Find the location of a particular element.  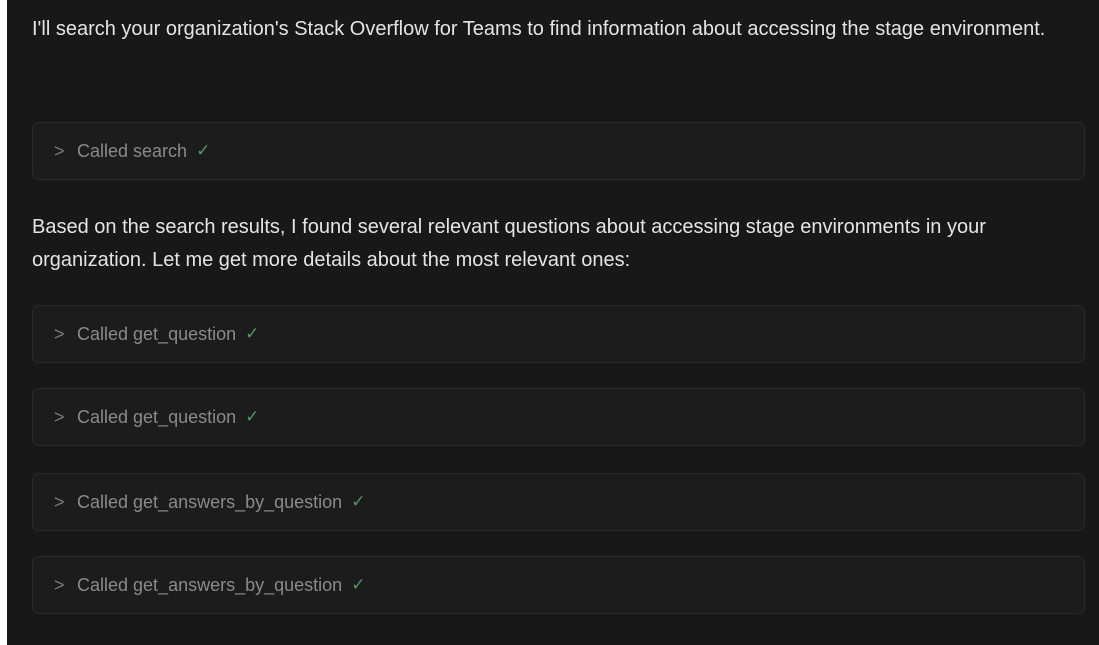

tool-call-get-answers-1: > Called get_answers_by_question ✓ is located at coordinates (558, 502).